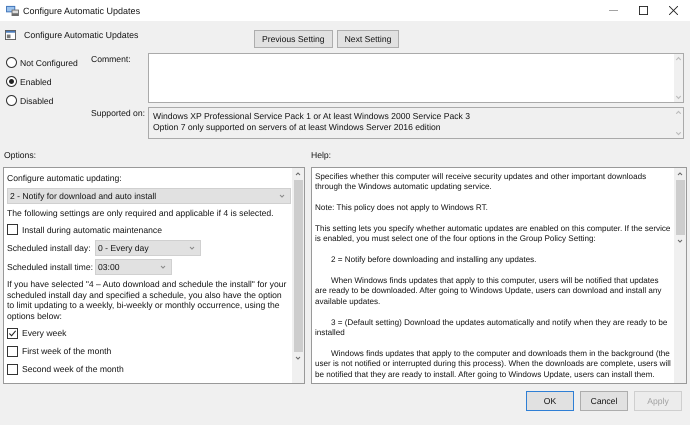 The width and height of the screenshot is (690, 425). What do you see at coordinates (293, 39) in the screenshot?
I see `navigation-button: Previous Setting` at bounding box center [293, 39].